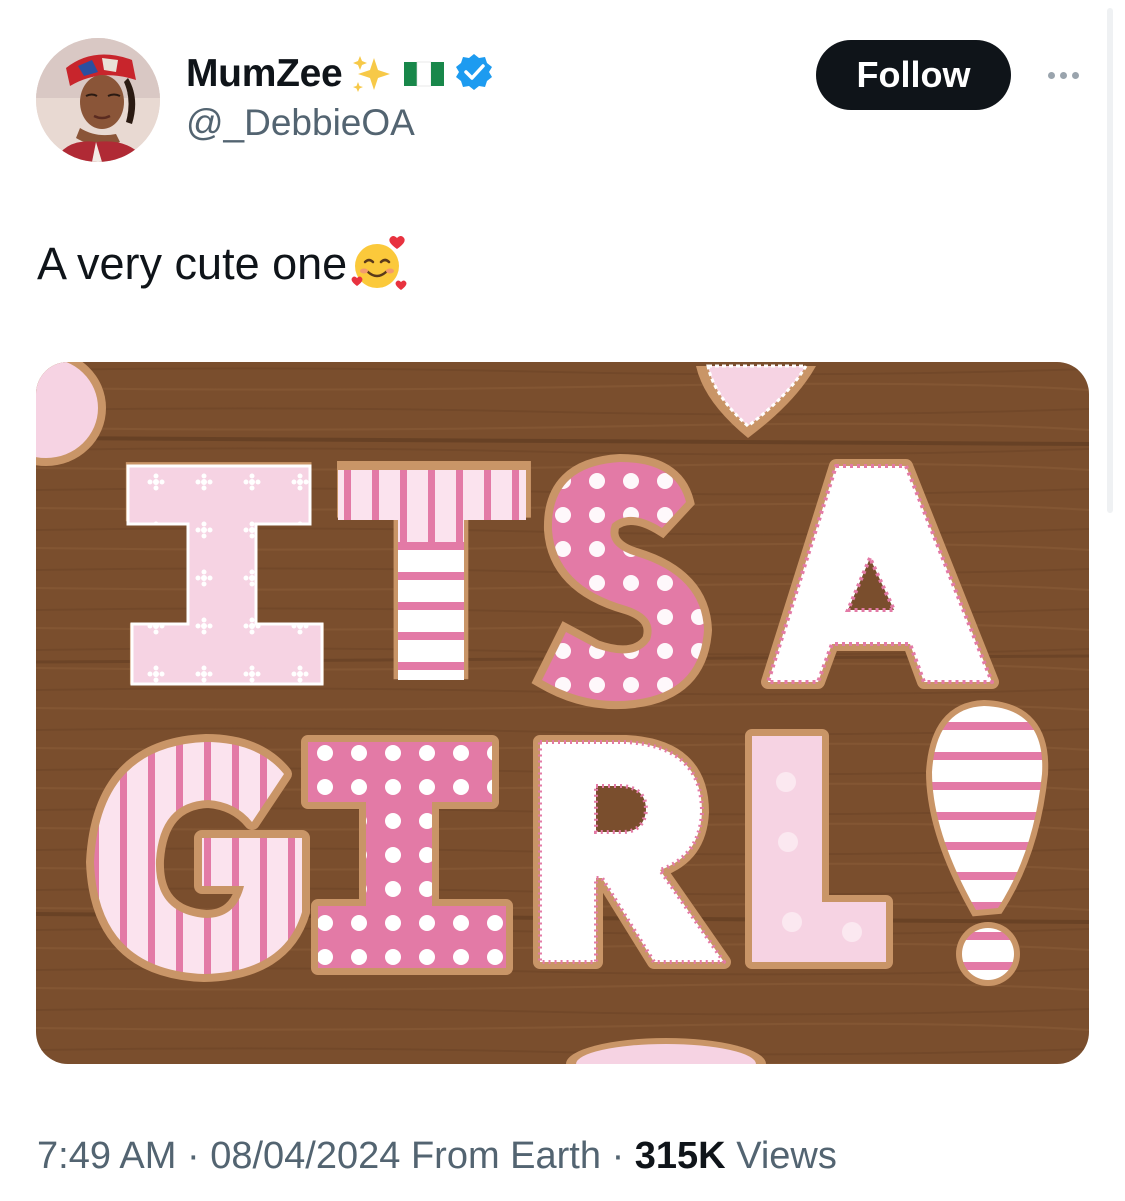 The height and width of the screenshot is (1201, 1125). Describe the element at coordinates (342, 123) in the screenshot. I see `author-handle: @_DebbieOA` at that location.